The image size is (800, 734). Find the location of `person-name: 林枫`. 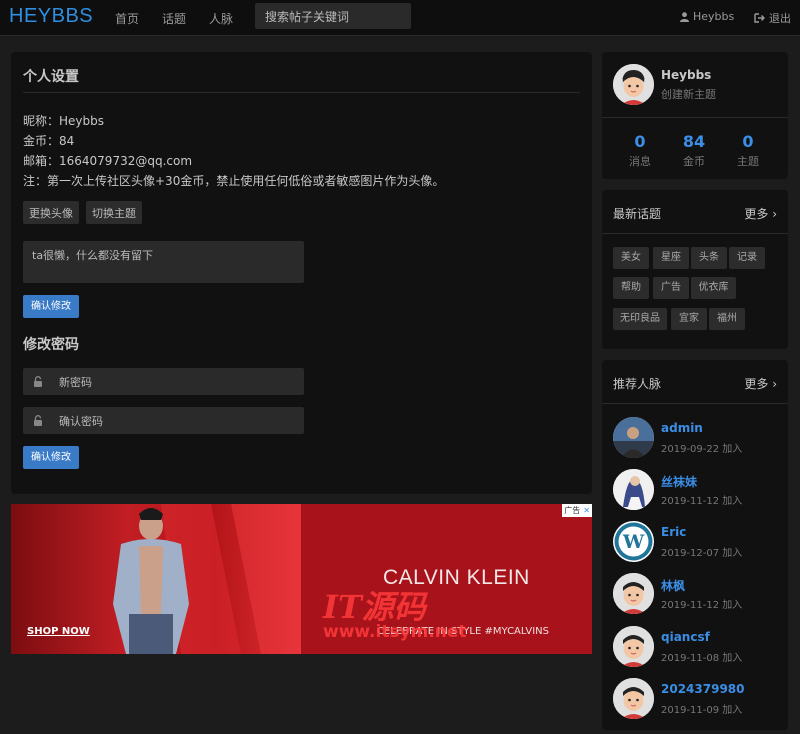

person-name: 林枫 is located at coordinates (673, 585).